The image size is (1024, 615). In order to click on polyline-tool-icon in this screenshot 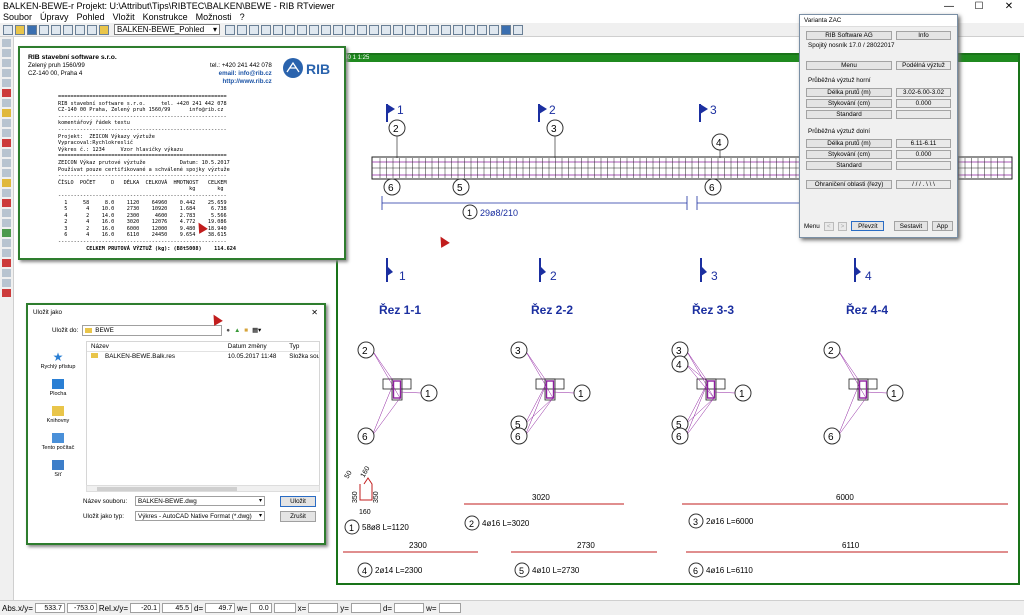, I will do `click(6, 53)`.